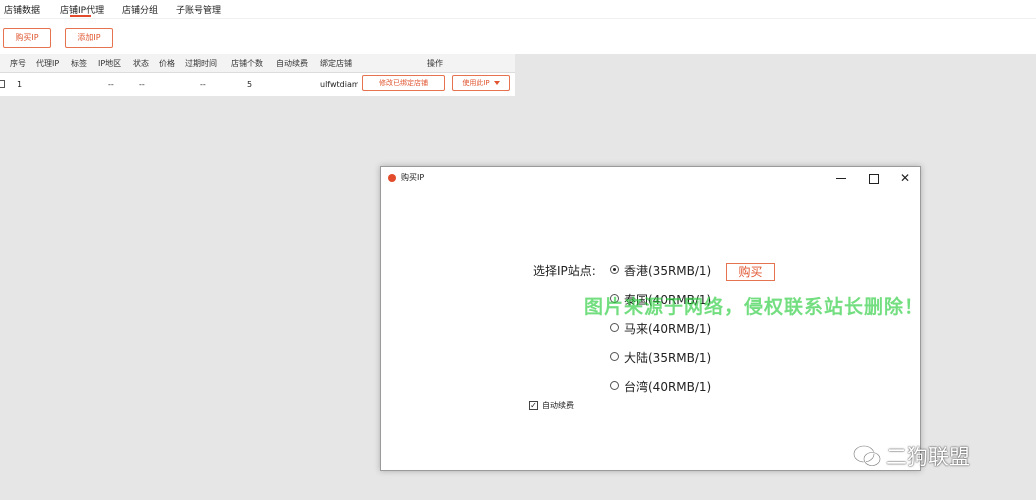  What do you see at coordinates (614, 356) in the screenshot?
I see `radio-mainland` at bounding box center [614, 356].